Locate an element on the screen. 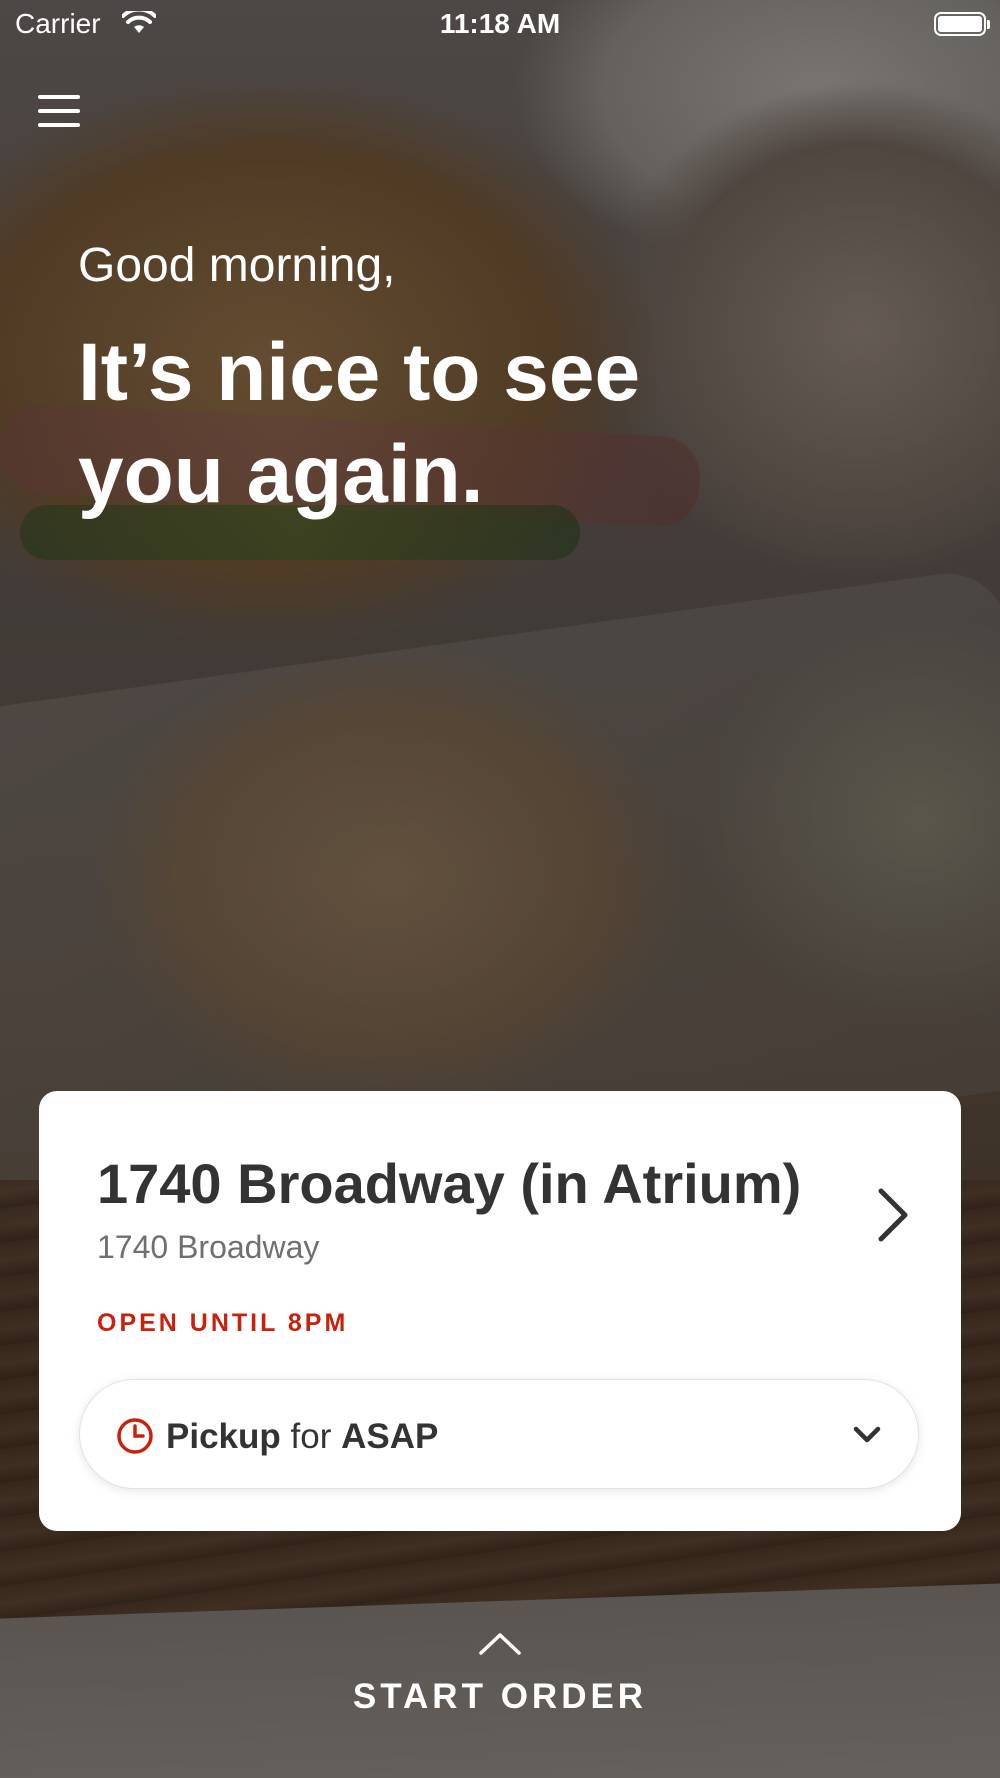  welcome-headline: It’s nice to see you again. is located at coordinates (359, 423).